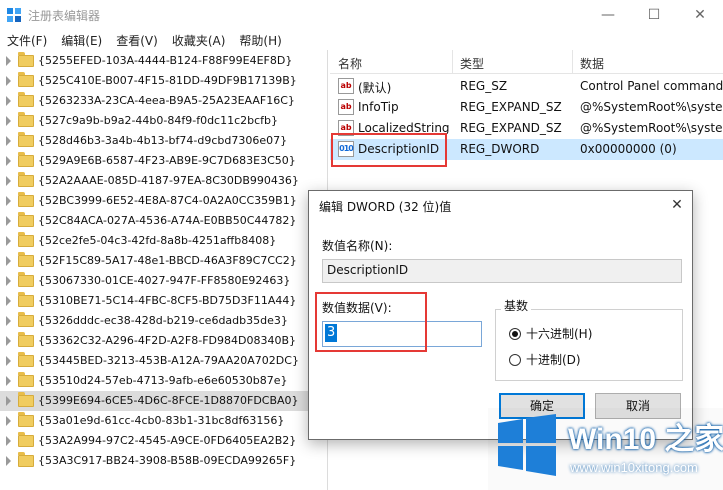 This screenshot has width=723, height=490. What do you see at coordinates (500, 149) in the screenshot?
I see `value-type: REG_DWORD` at bounding box center [500, 149].